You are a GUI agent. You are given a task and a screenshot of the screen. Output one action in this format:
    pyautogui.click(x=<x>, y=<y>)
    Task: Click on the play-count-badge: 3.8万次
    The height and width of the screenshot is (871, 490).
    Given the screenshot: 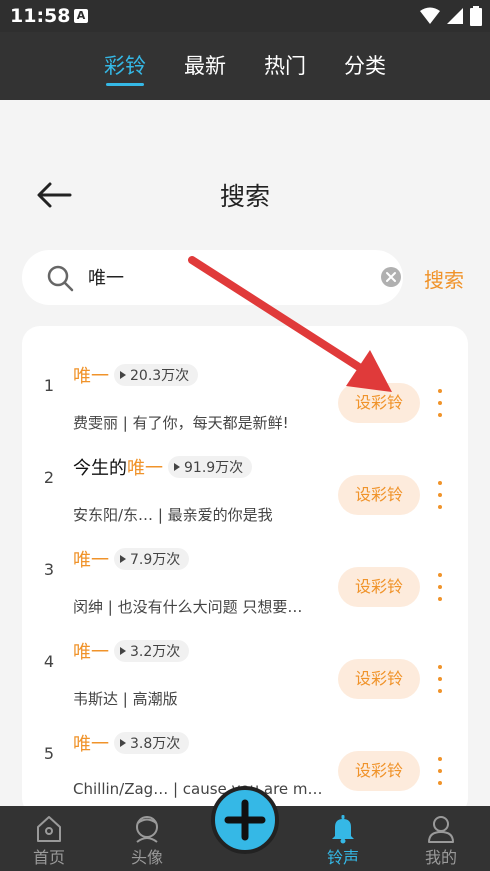 What is the action you would take?
    pyautogui.click(x=152, y=743)
    